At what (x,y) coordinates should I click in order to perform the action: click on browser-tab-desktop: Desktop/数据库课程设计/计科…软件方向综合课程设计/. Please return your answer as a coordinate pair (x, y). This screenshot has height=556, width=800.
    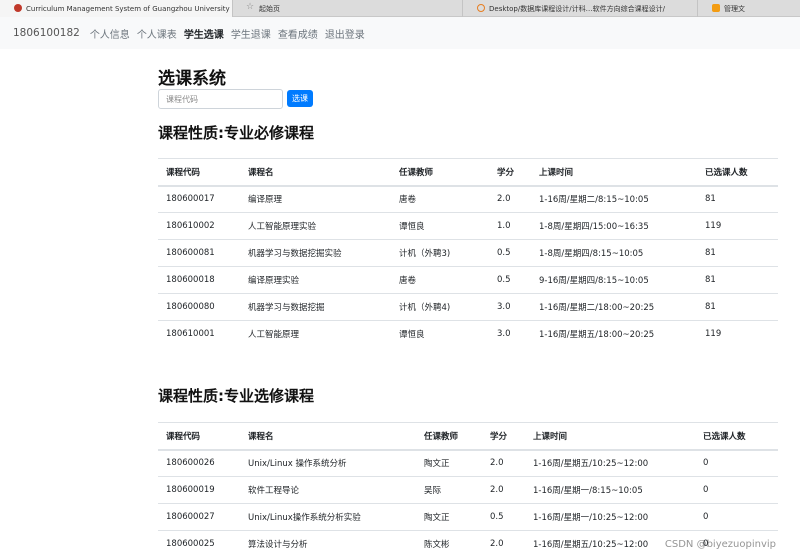
    Looking at the image, I should click on (580, 8).